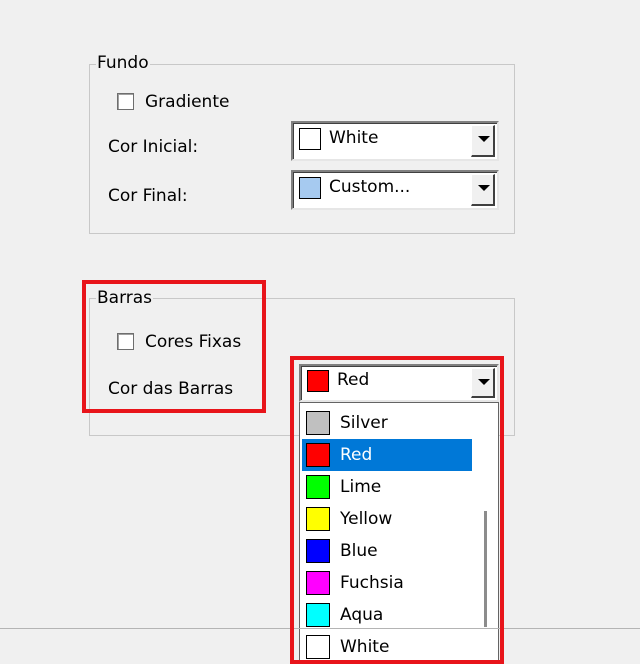  I want to click on cor-inicial-value: White, so click(354, 138).